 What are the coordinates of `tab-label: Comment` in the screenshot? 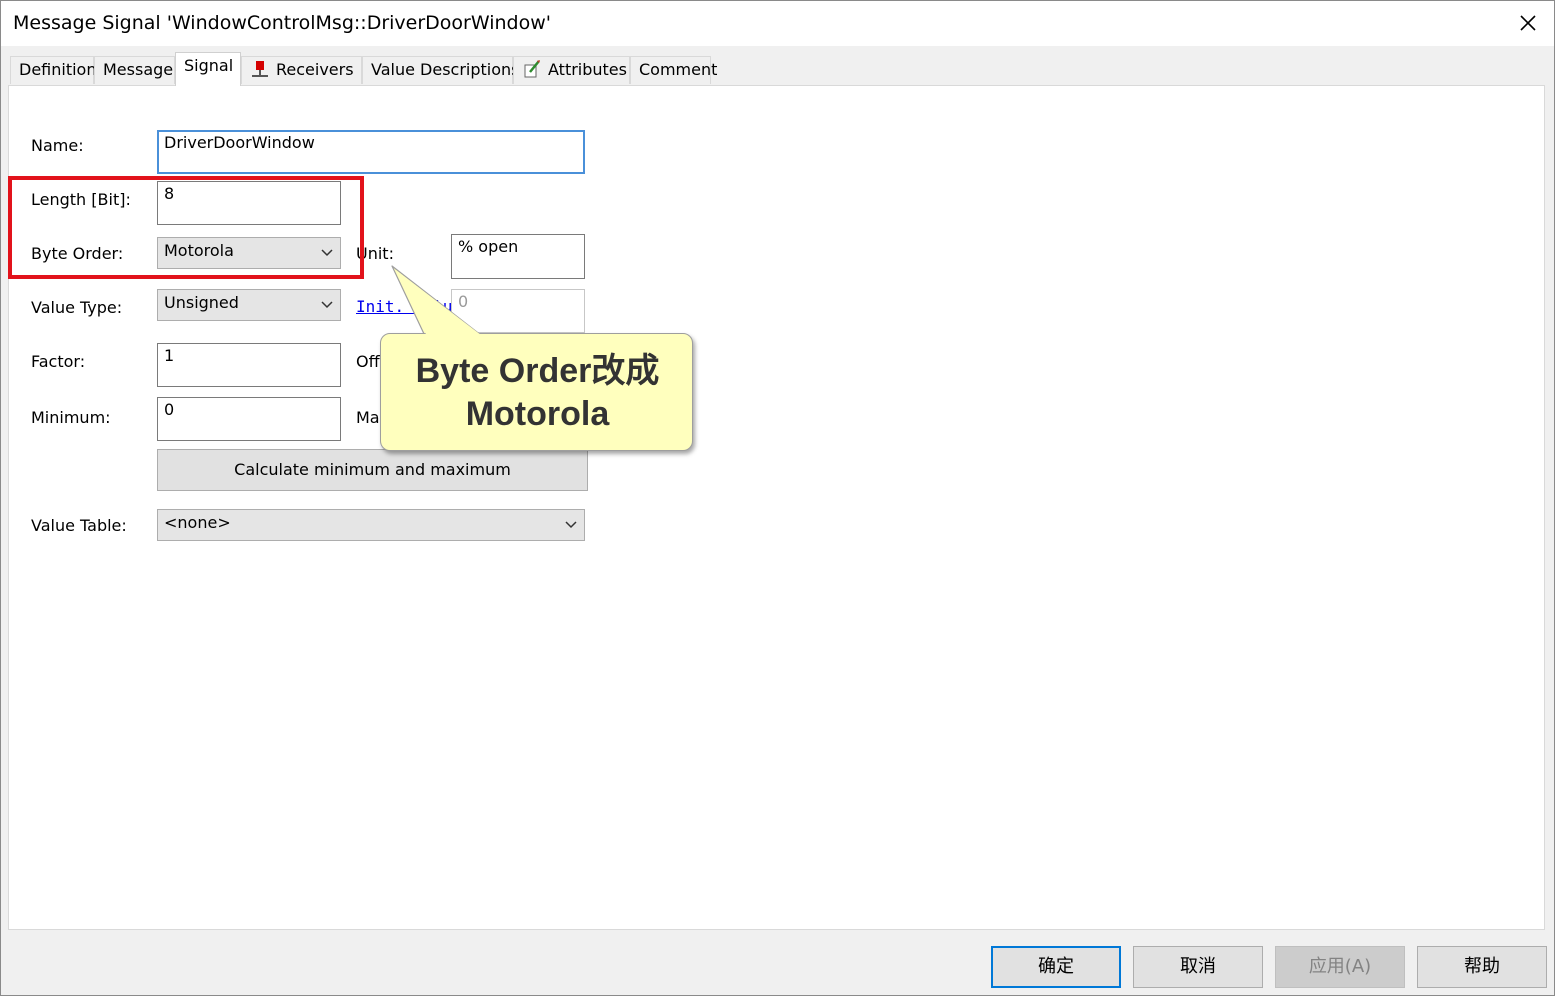 It's located at (678, 69).